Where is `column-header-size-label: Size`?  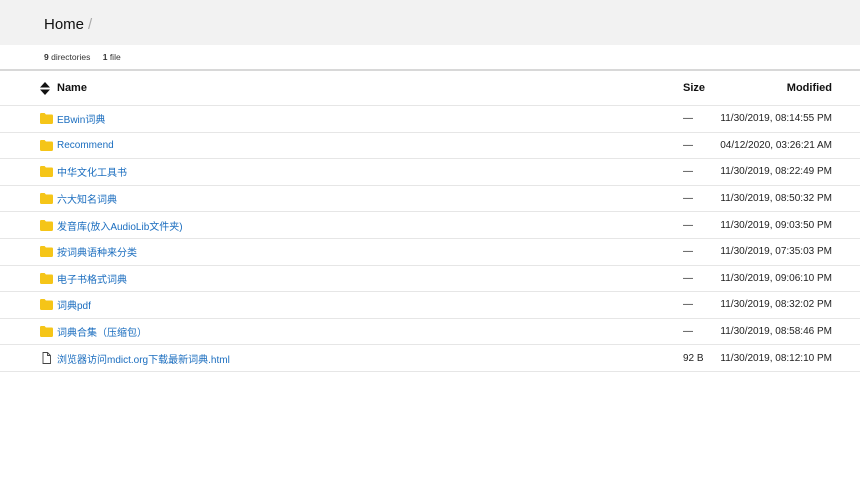 column-header-size-label: Size is located at coordinates (694, 88).